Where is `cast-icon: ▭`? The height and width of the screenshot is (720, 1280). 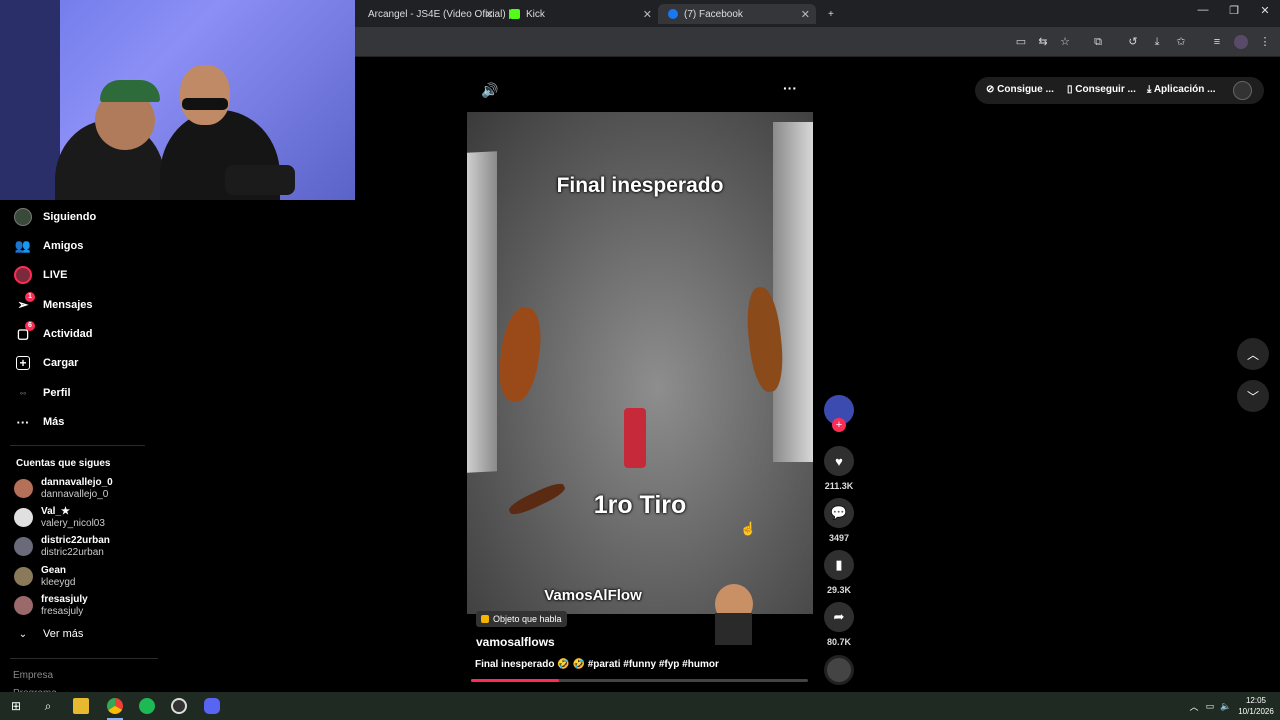
cast-icon: ▭ is located at coordinates (1021, 42).